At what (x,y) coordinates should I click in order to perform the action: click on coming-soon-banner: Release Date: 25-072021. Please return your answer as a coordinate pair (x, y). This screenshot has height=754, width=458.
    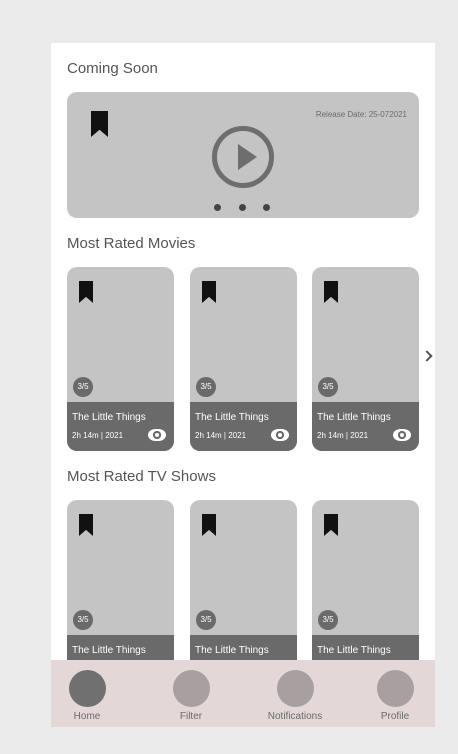
    Looking at the image, I should click on (243, 155).